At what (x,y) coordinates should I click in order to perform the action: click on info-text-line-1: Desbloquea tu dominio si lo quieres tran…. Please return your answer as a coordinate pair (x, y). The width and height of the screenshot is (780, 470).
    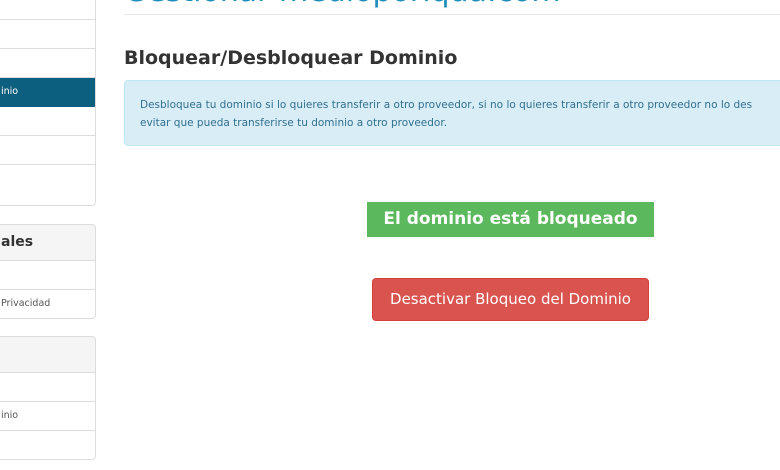
    Looking at the image, I should click on (446, 105).